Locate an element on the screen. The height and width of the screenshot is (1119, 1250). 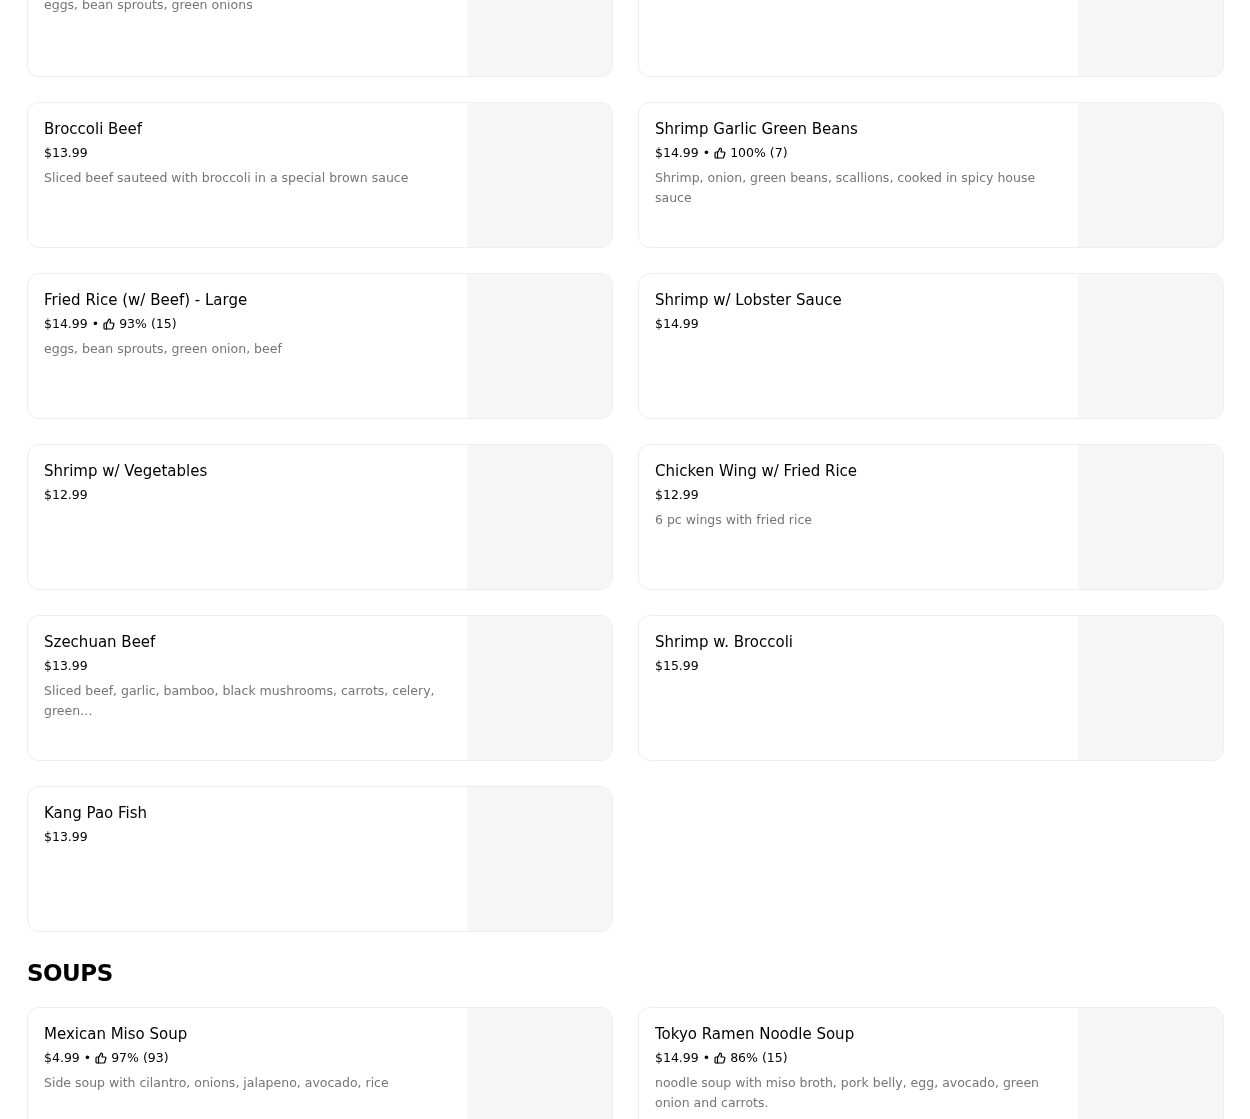
item-name: Shrimp w/ Lobster Sauce is located at coordinates (749, 300).